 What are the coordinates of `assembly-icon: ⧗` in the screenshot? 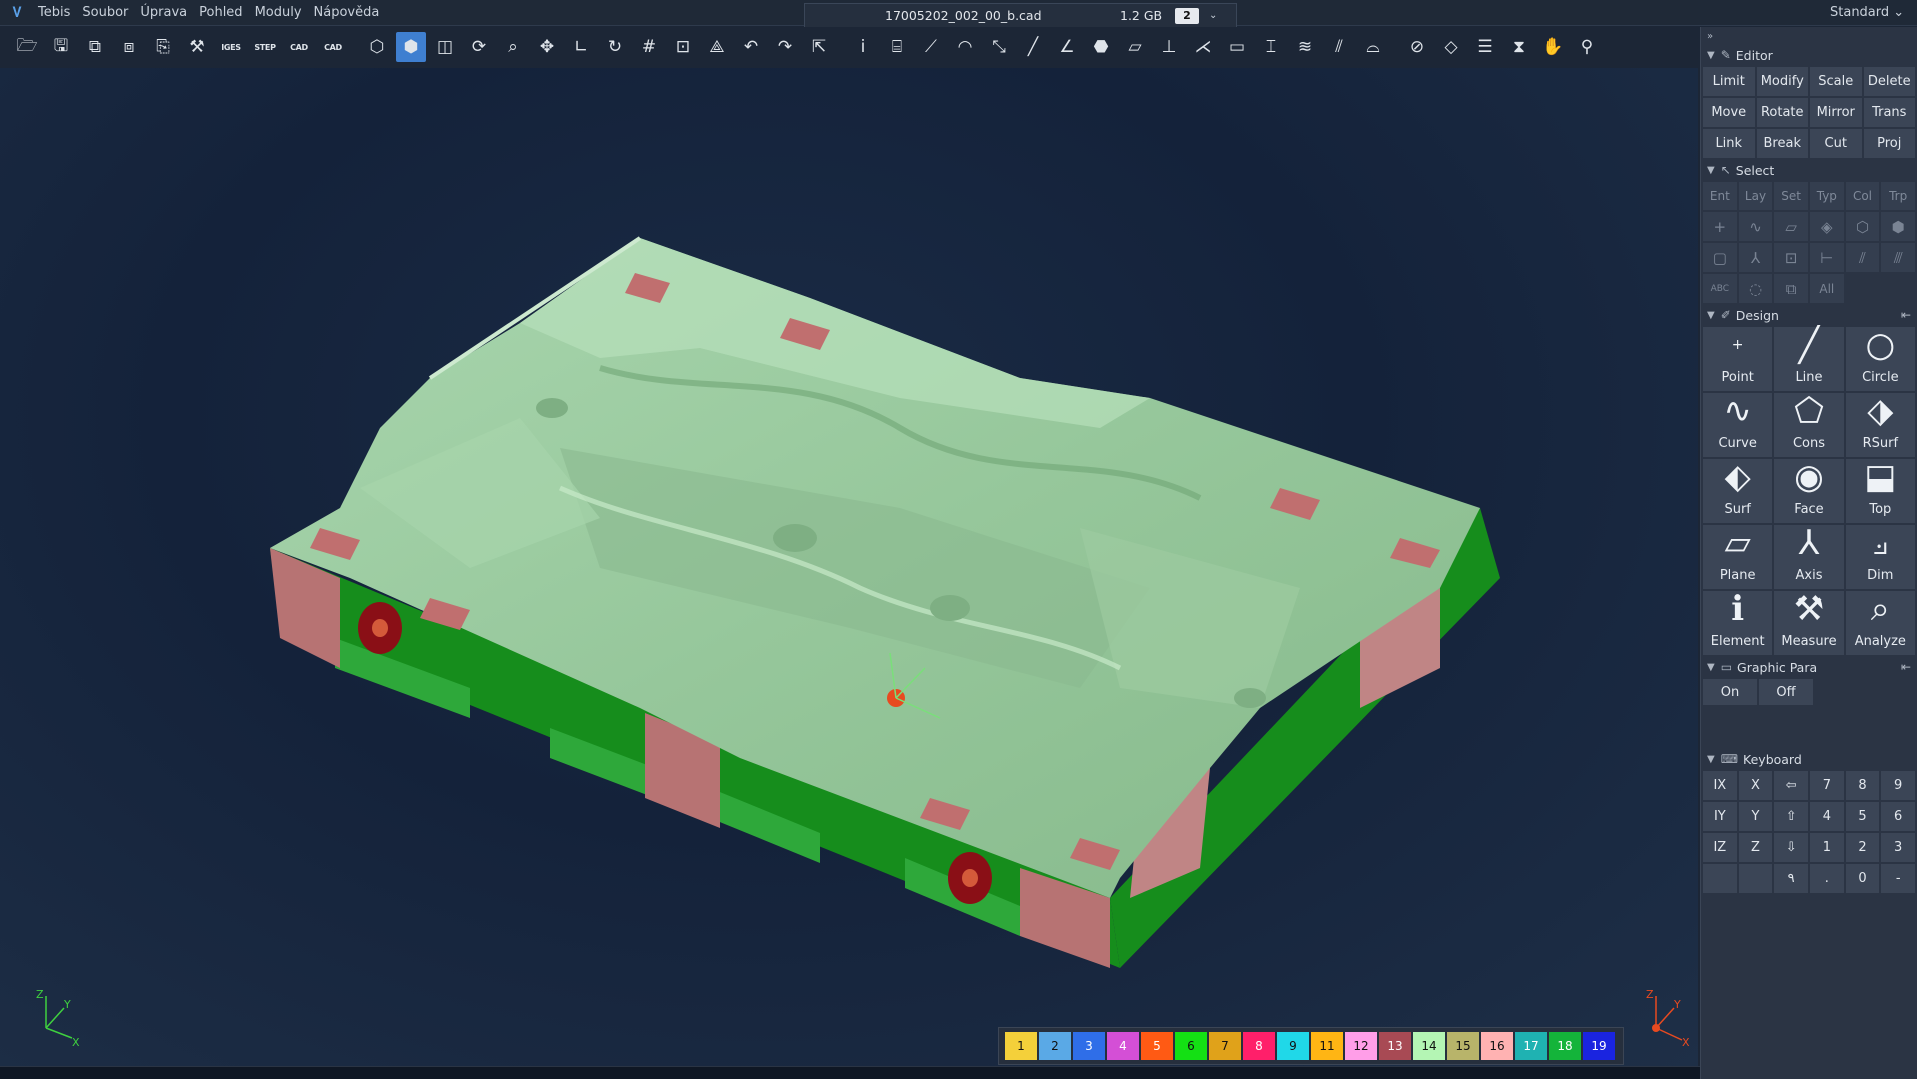 It's located at (1519, 47).